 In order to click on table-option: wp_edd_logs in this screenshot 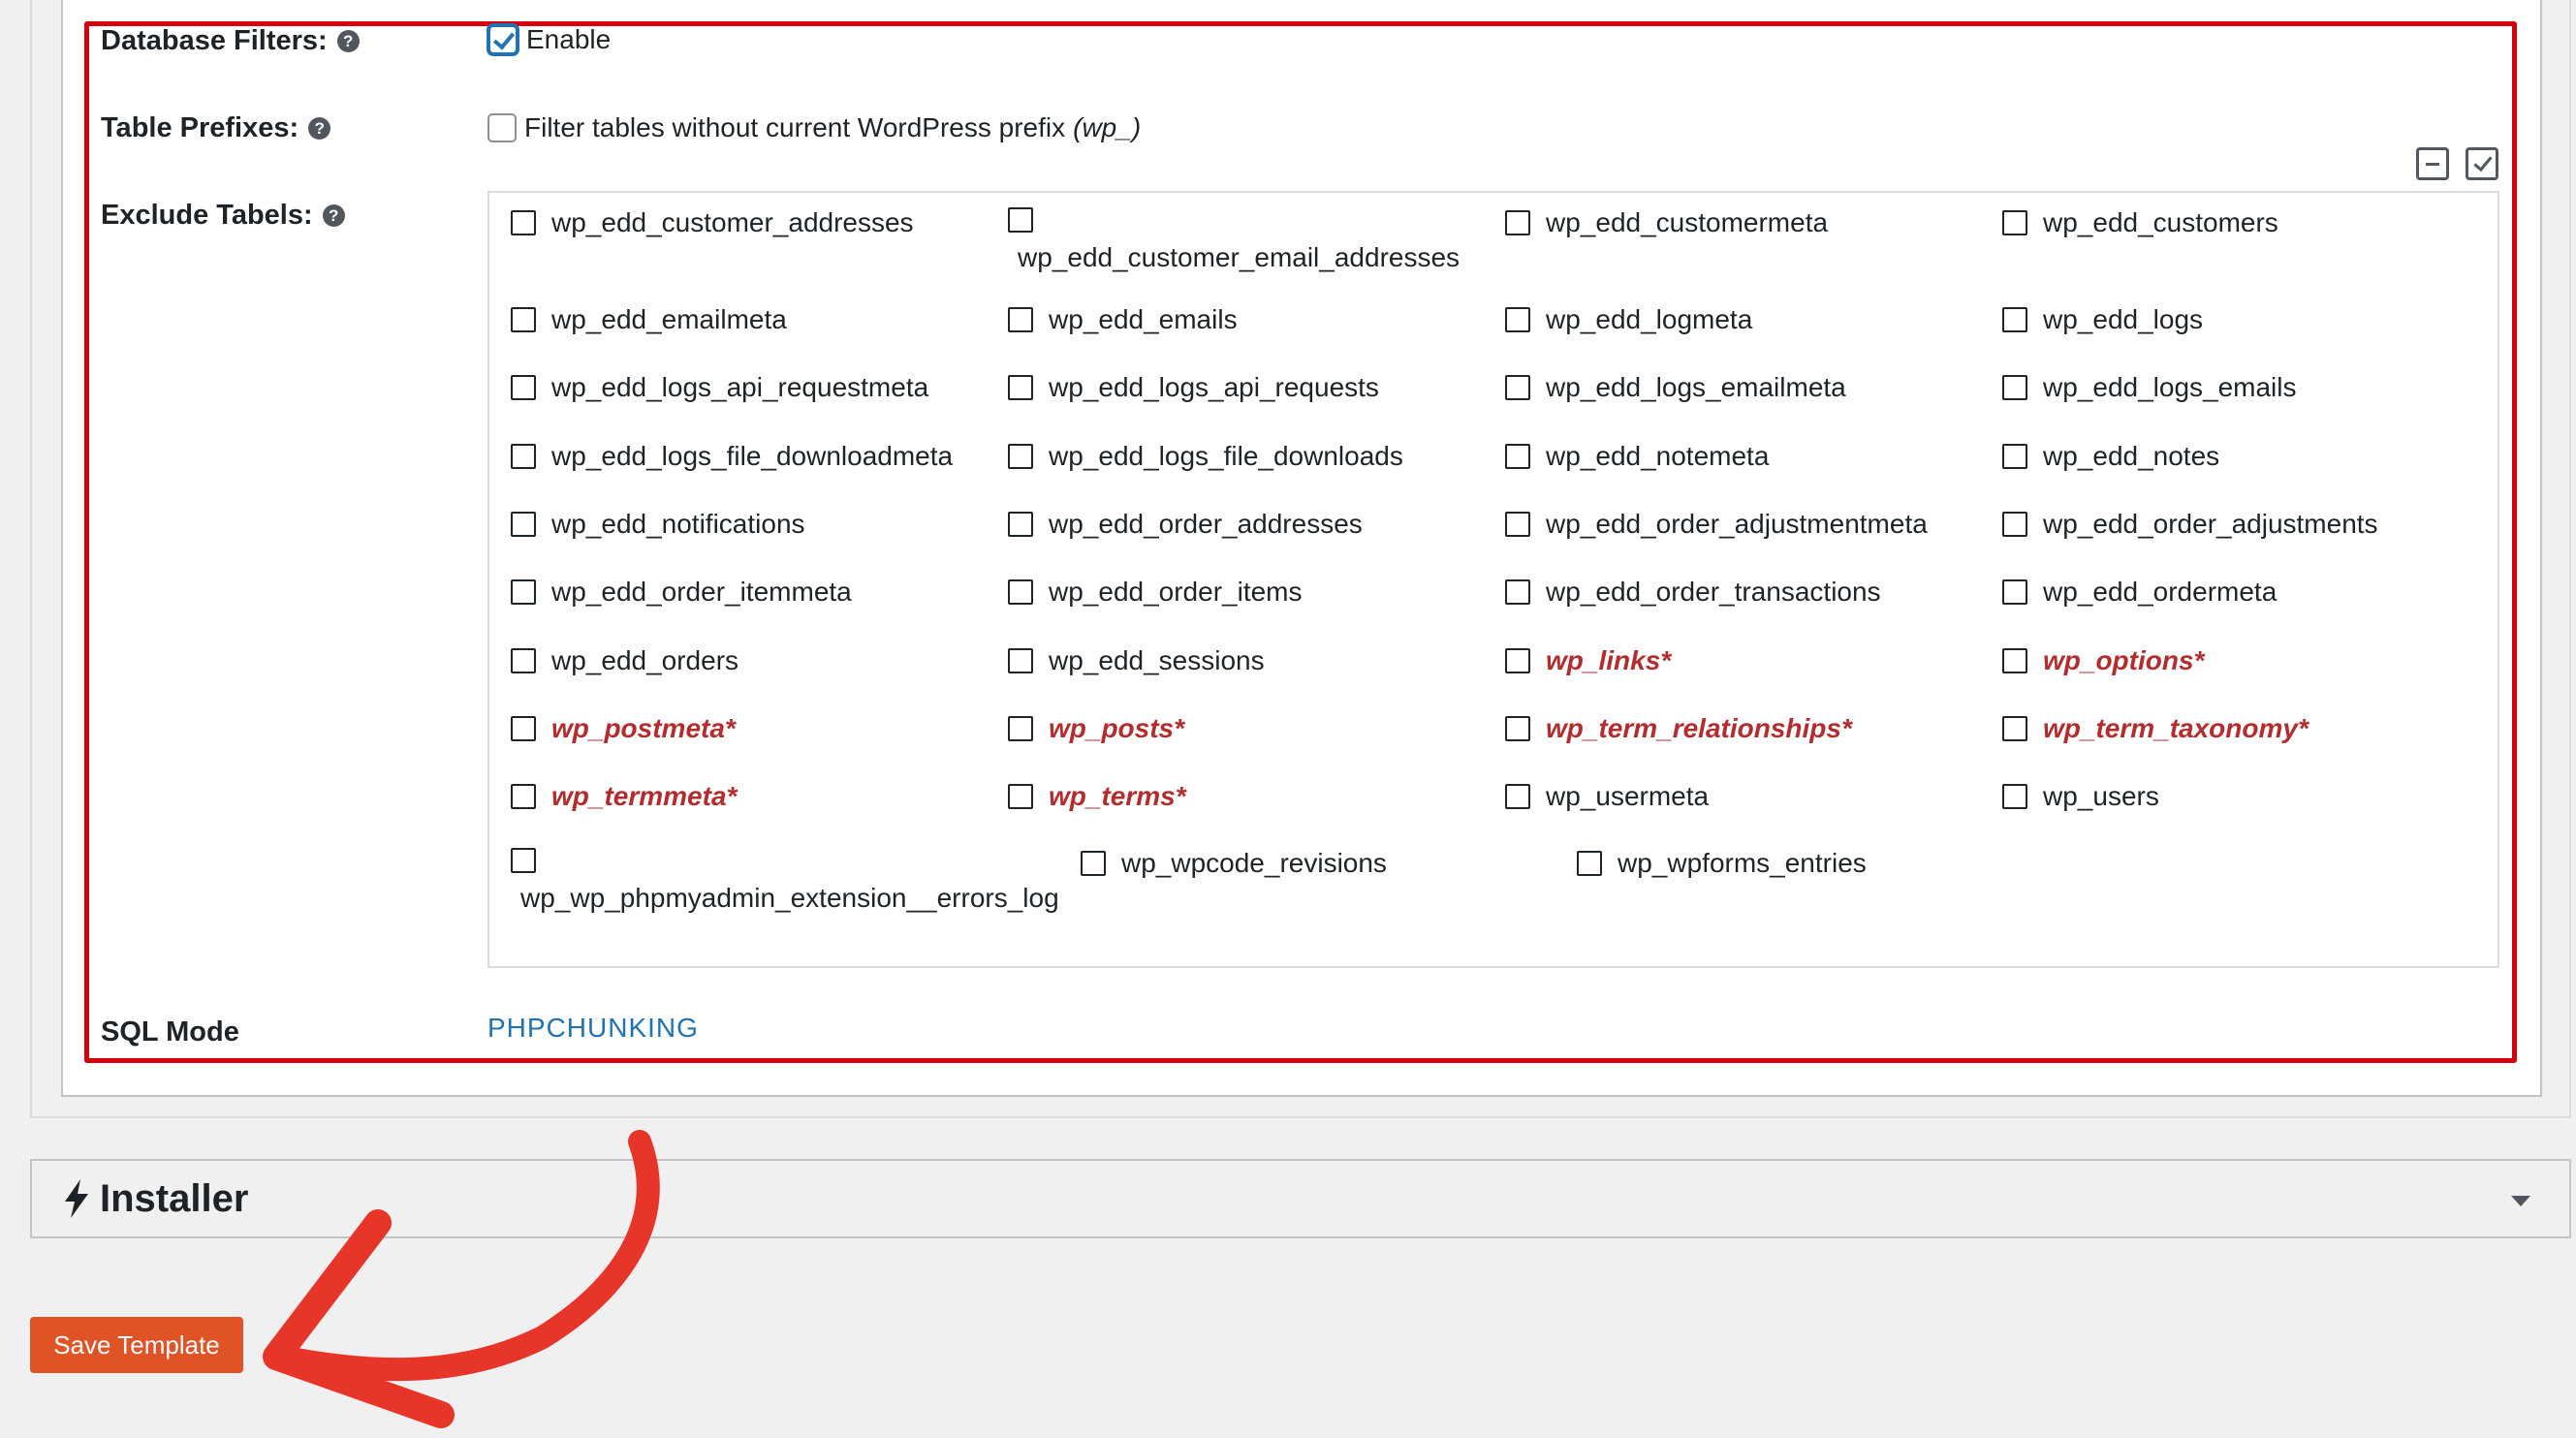, I will do `click(2102, 319)`.